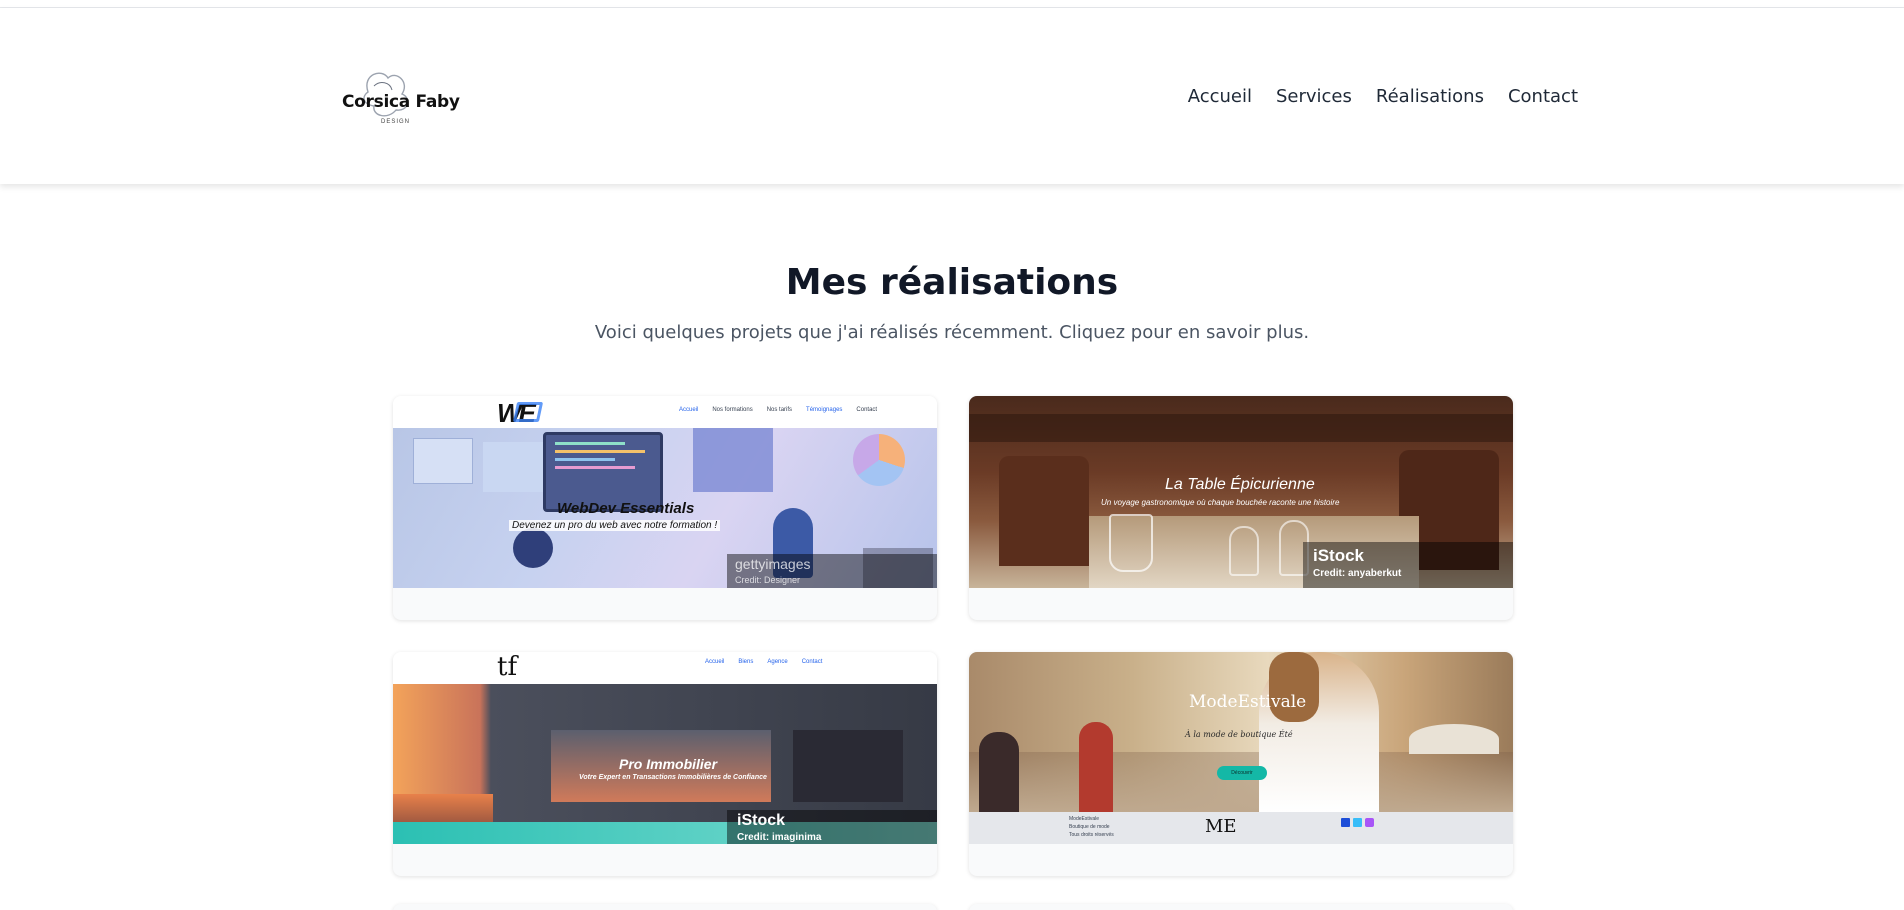  I want to click on credit-text: Credit: Designer, so click(768, 580).